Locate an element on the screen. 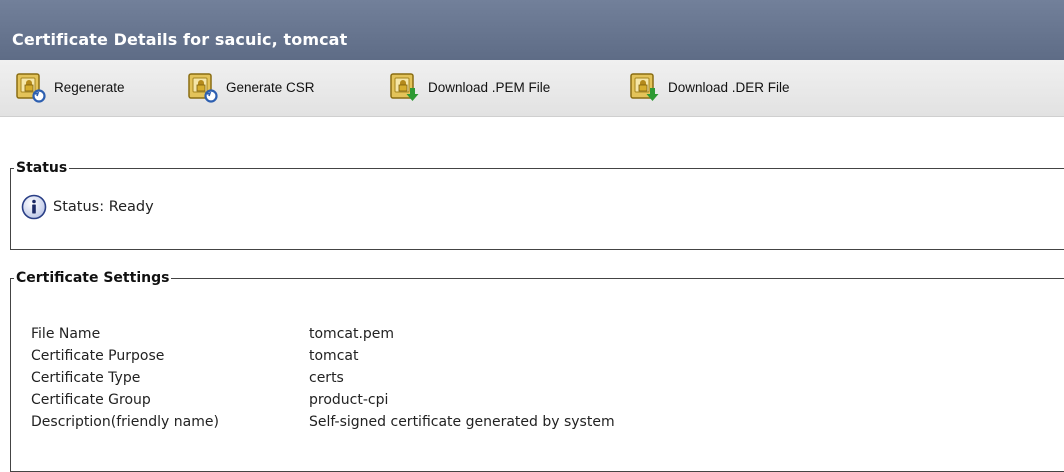  info-icon is located at coordinates (34, 207).